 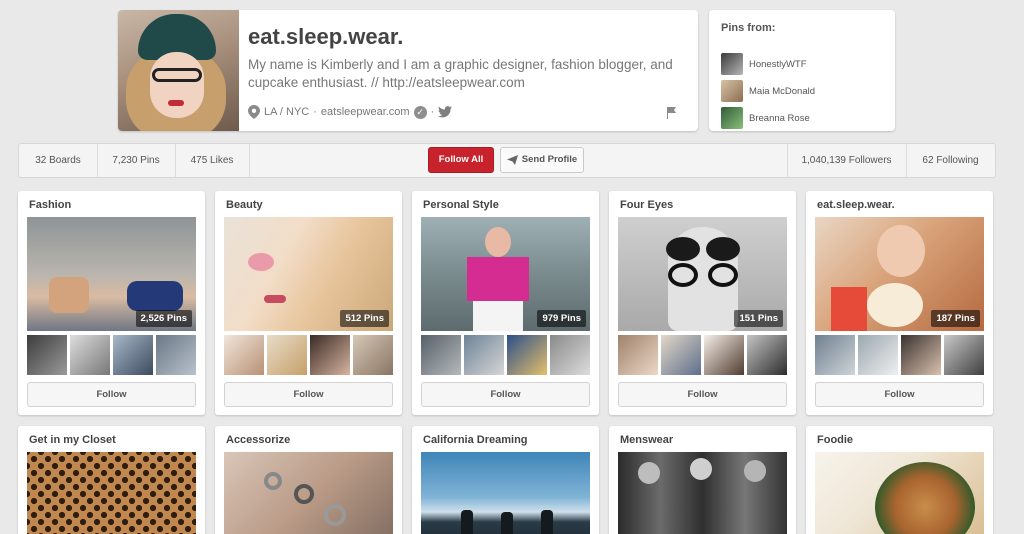 I want to click on send-icon, so click(x=512, y=160).